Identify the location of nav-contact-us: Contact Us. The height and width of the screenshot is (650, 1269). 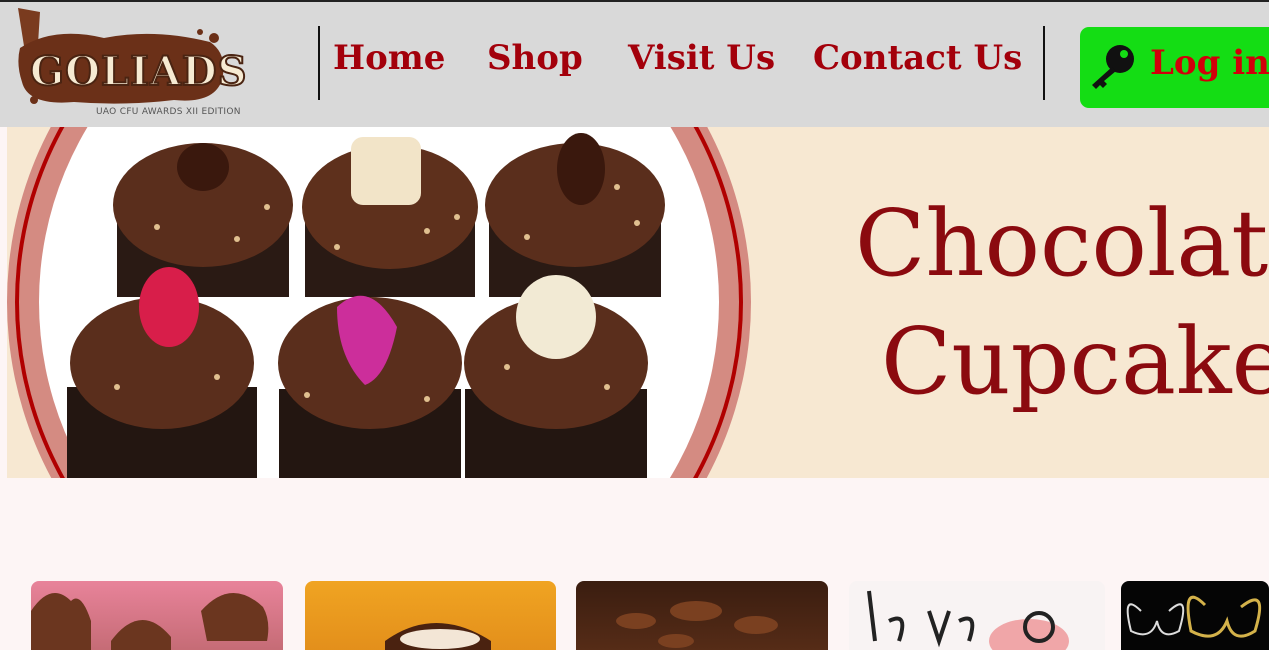
(917, 58).